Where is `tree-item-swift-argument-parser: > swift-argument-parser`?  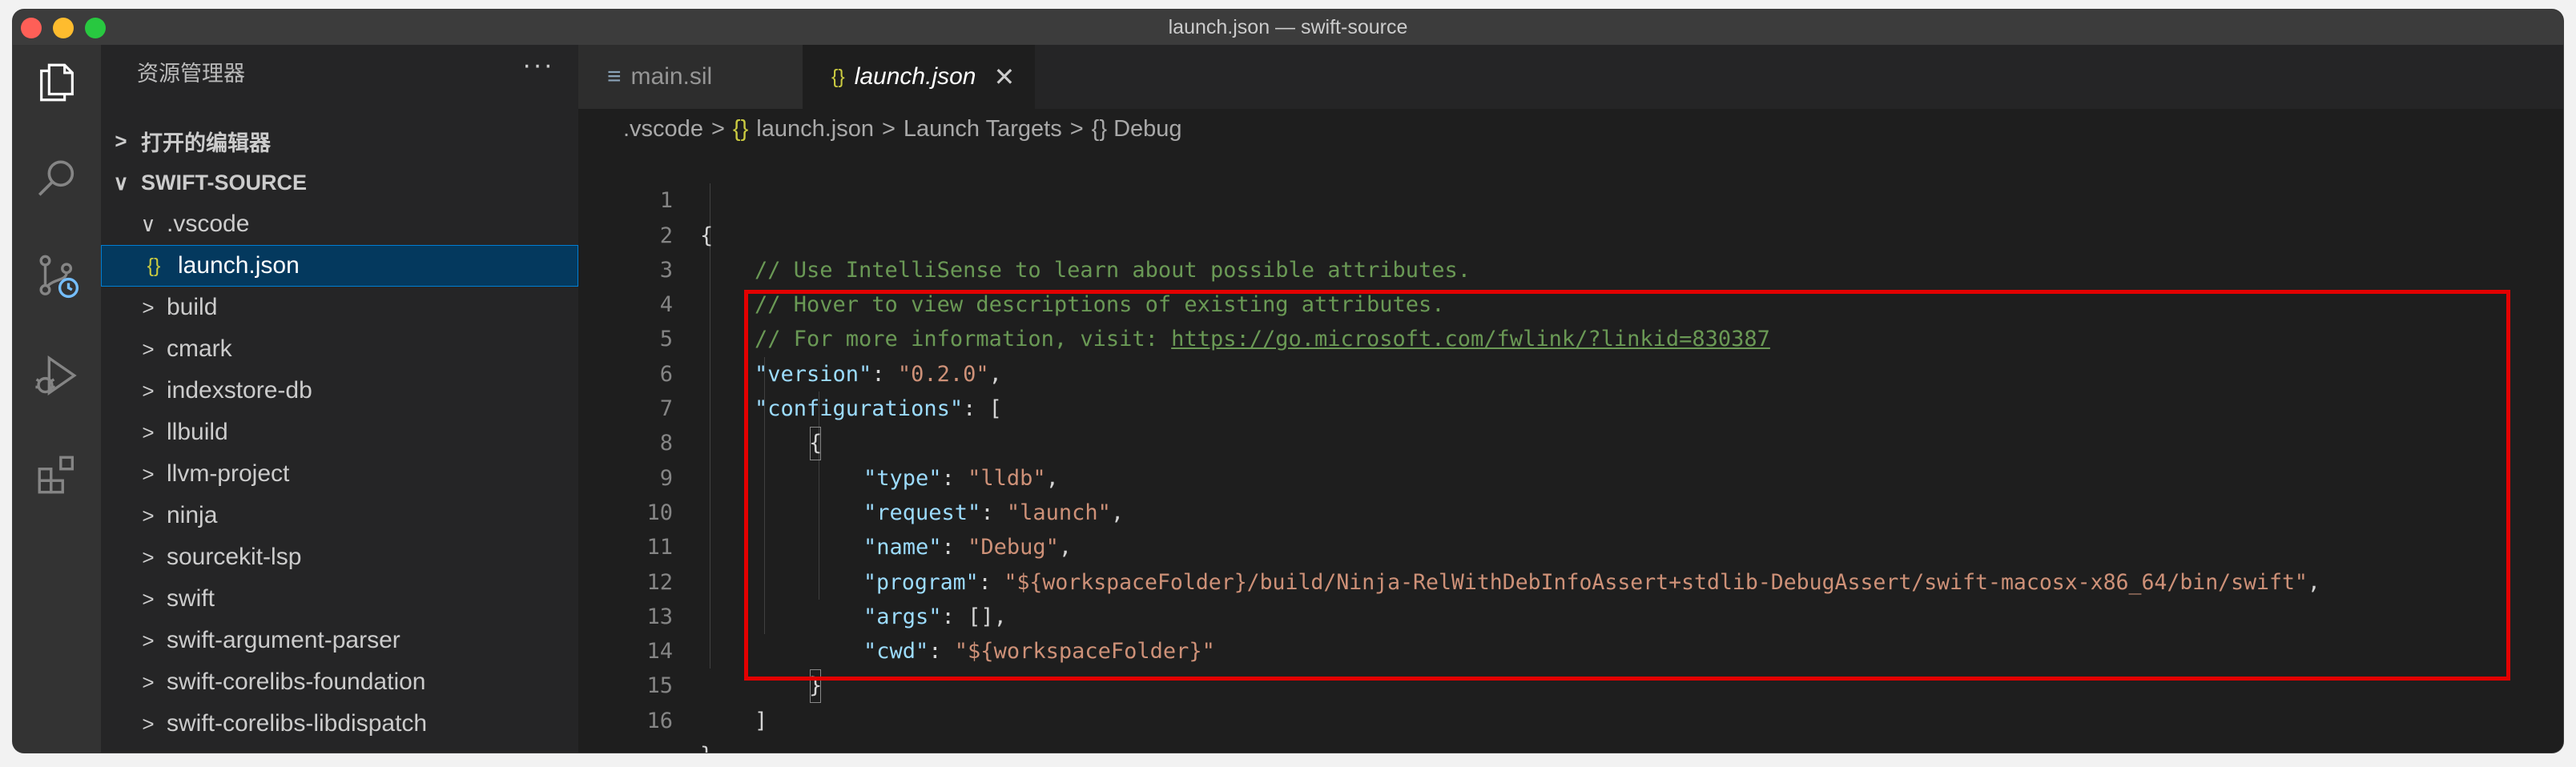 tree-item-swift-argument-parser: > swift-argument-parser is located at coordinates (339, 641).